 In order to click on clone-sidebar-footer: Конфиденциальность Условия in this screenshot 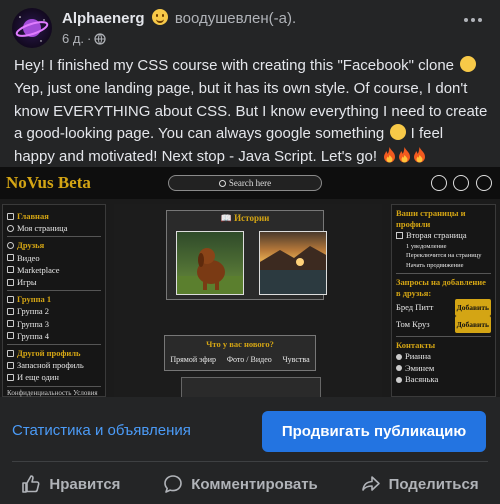, I will do `click(52, 392)`.